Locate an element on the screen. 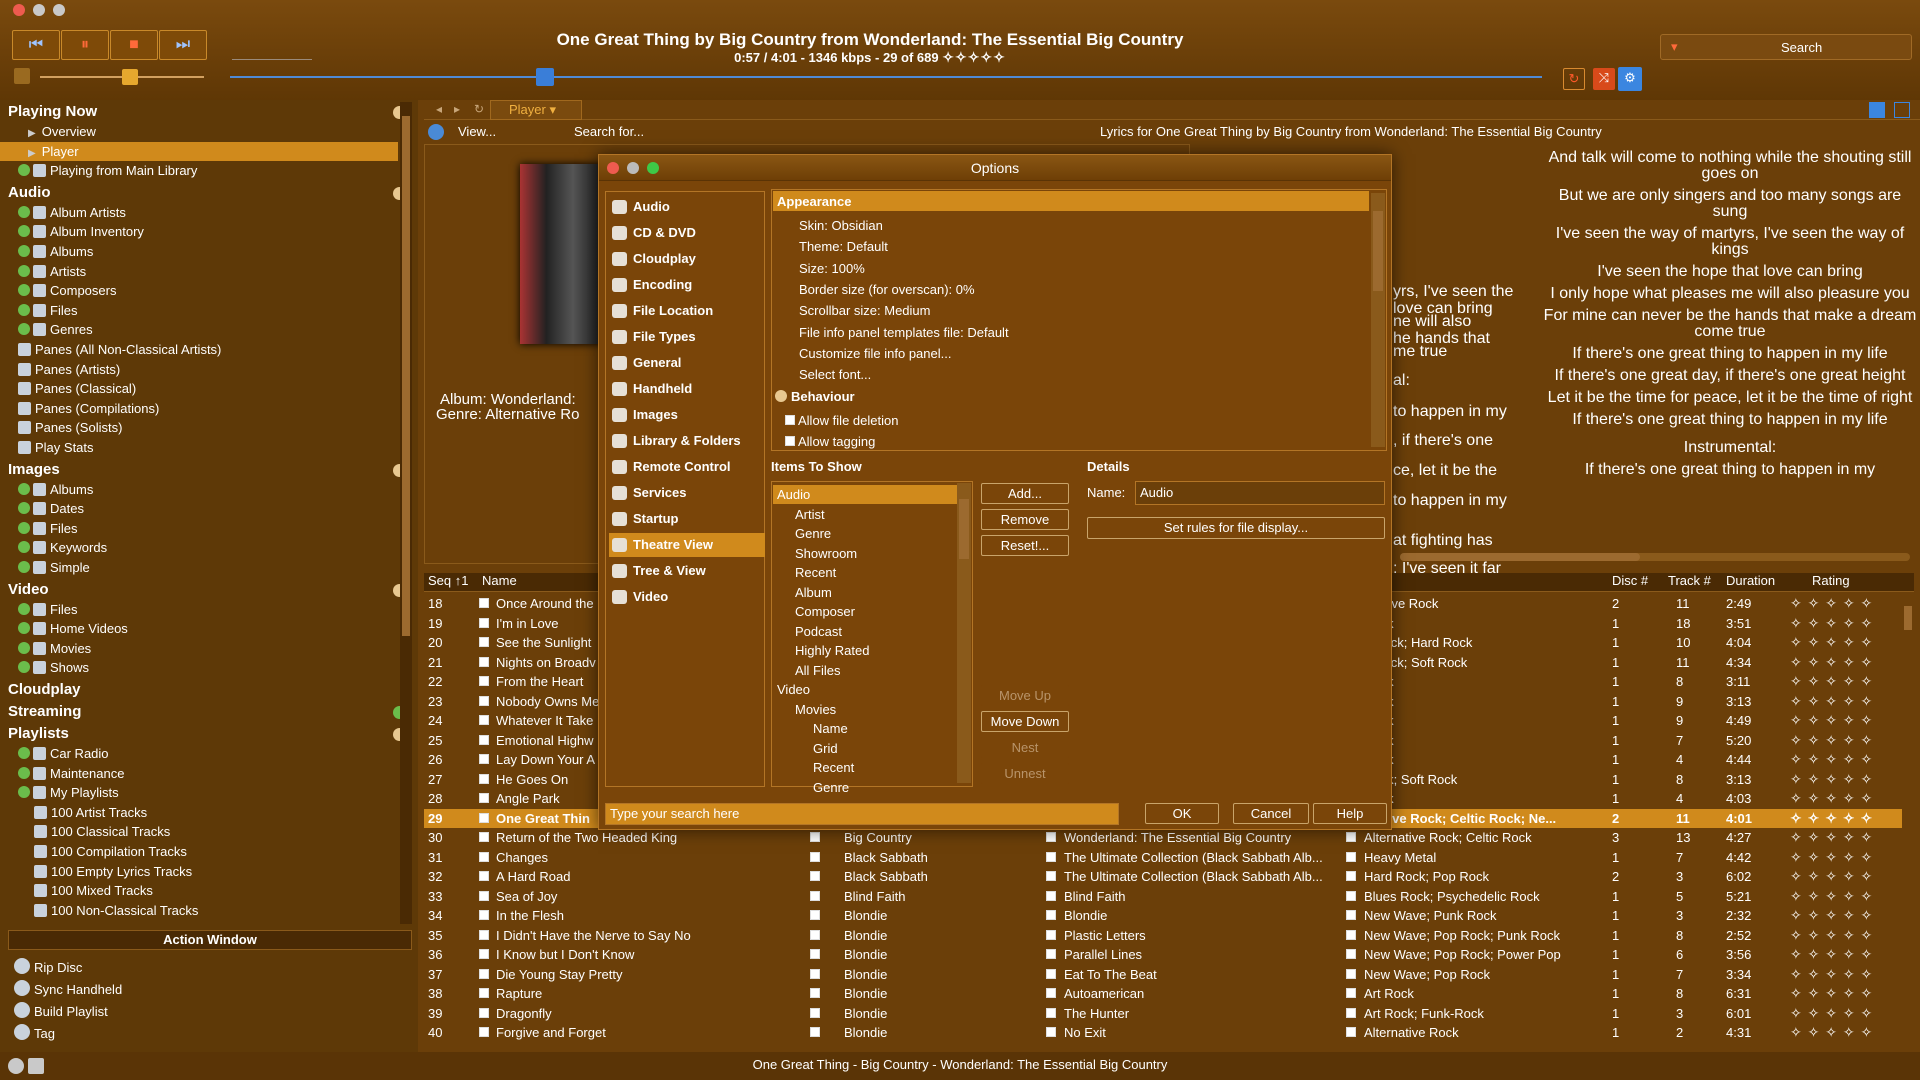 This screenshot has height=1080, width=1920. action-rip-disc: Rip Disc is located at coordinates (210, 967).